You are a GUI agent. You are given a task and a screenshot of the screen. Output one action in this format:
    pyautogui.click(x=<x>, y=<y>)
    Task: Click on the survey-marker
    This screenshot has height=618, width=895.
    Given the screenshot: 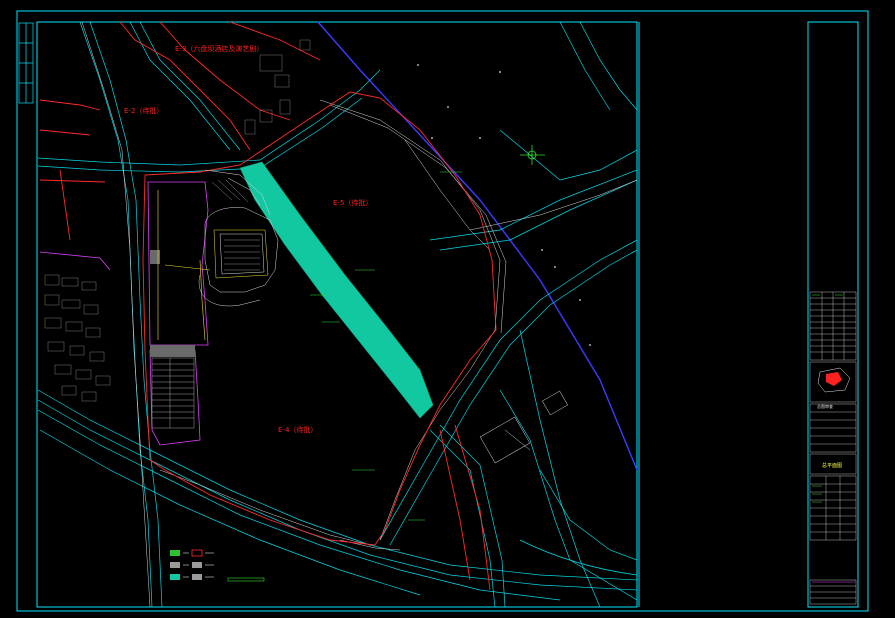 What is the action you would take?
    pyautogui.click(x=532, y=155)
    